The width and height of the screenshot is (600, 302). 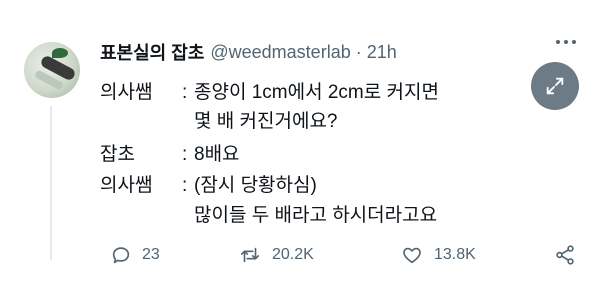 I want to click on share-button, so click(x=570, y=255).